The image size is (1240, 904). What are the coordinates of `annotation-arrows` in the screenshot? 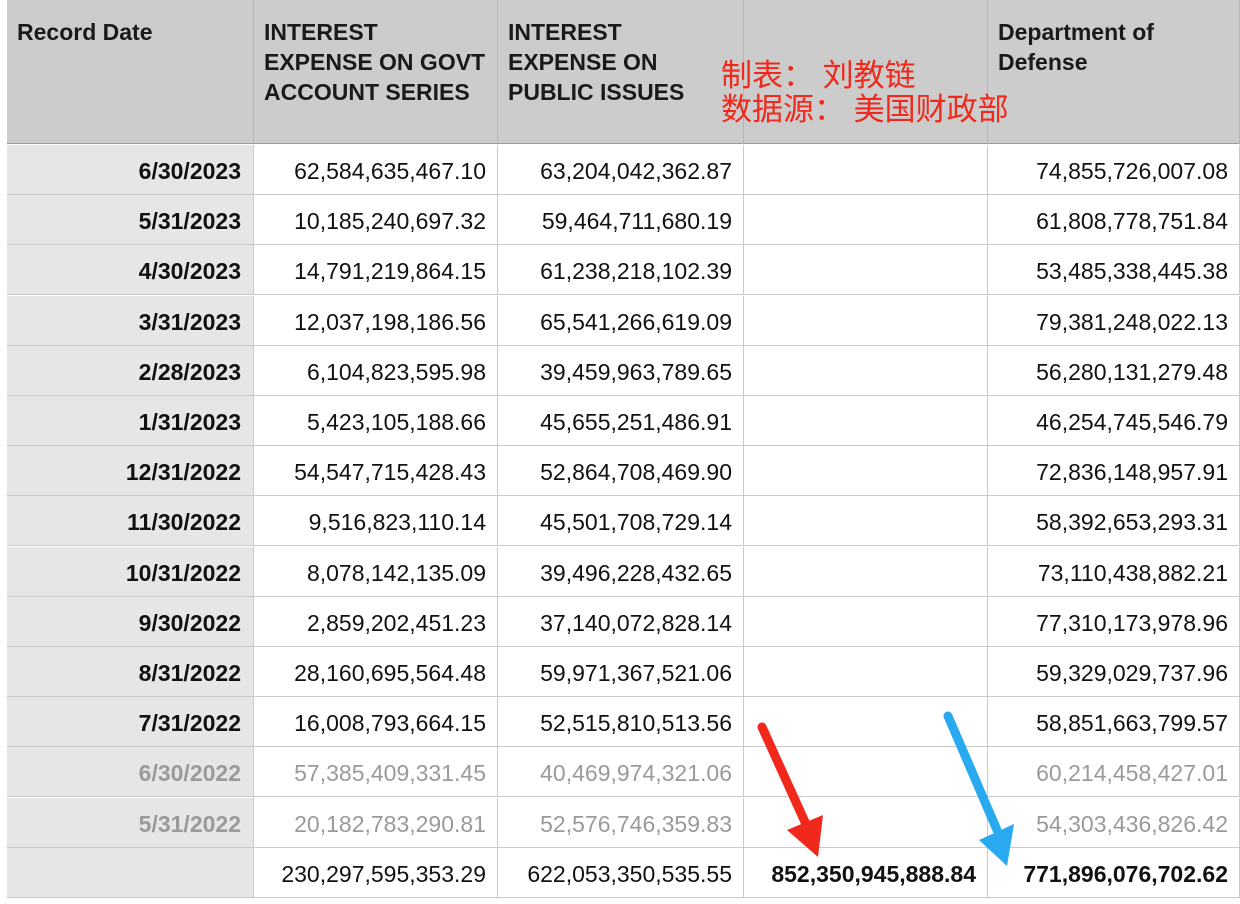 It's located at (885, 788).